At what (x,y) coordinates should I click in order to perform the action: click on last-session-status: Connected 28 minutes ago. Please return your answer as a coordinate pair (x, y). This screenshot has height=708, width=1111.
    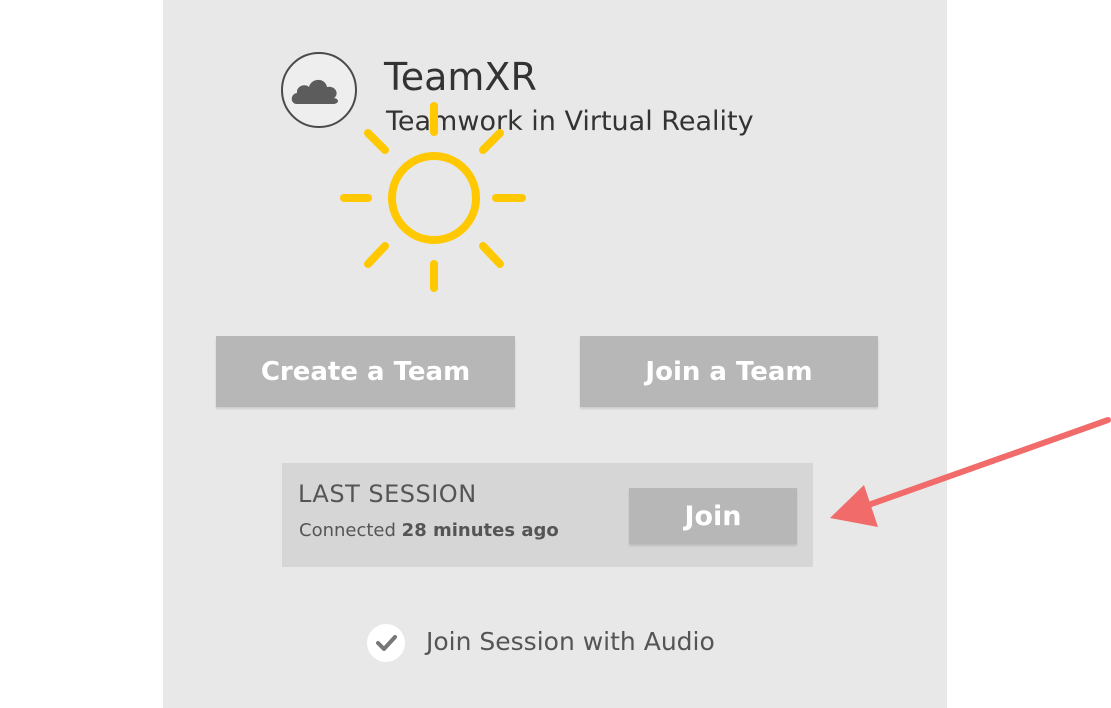
    Looking at the image, I should click on (429, 530).